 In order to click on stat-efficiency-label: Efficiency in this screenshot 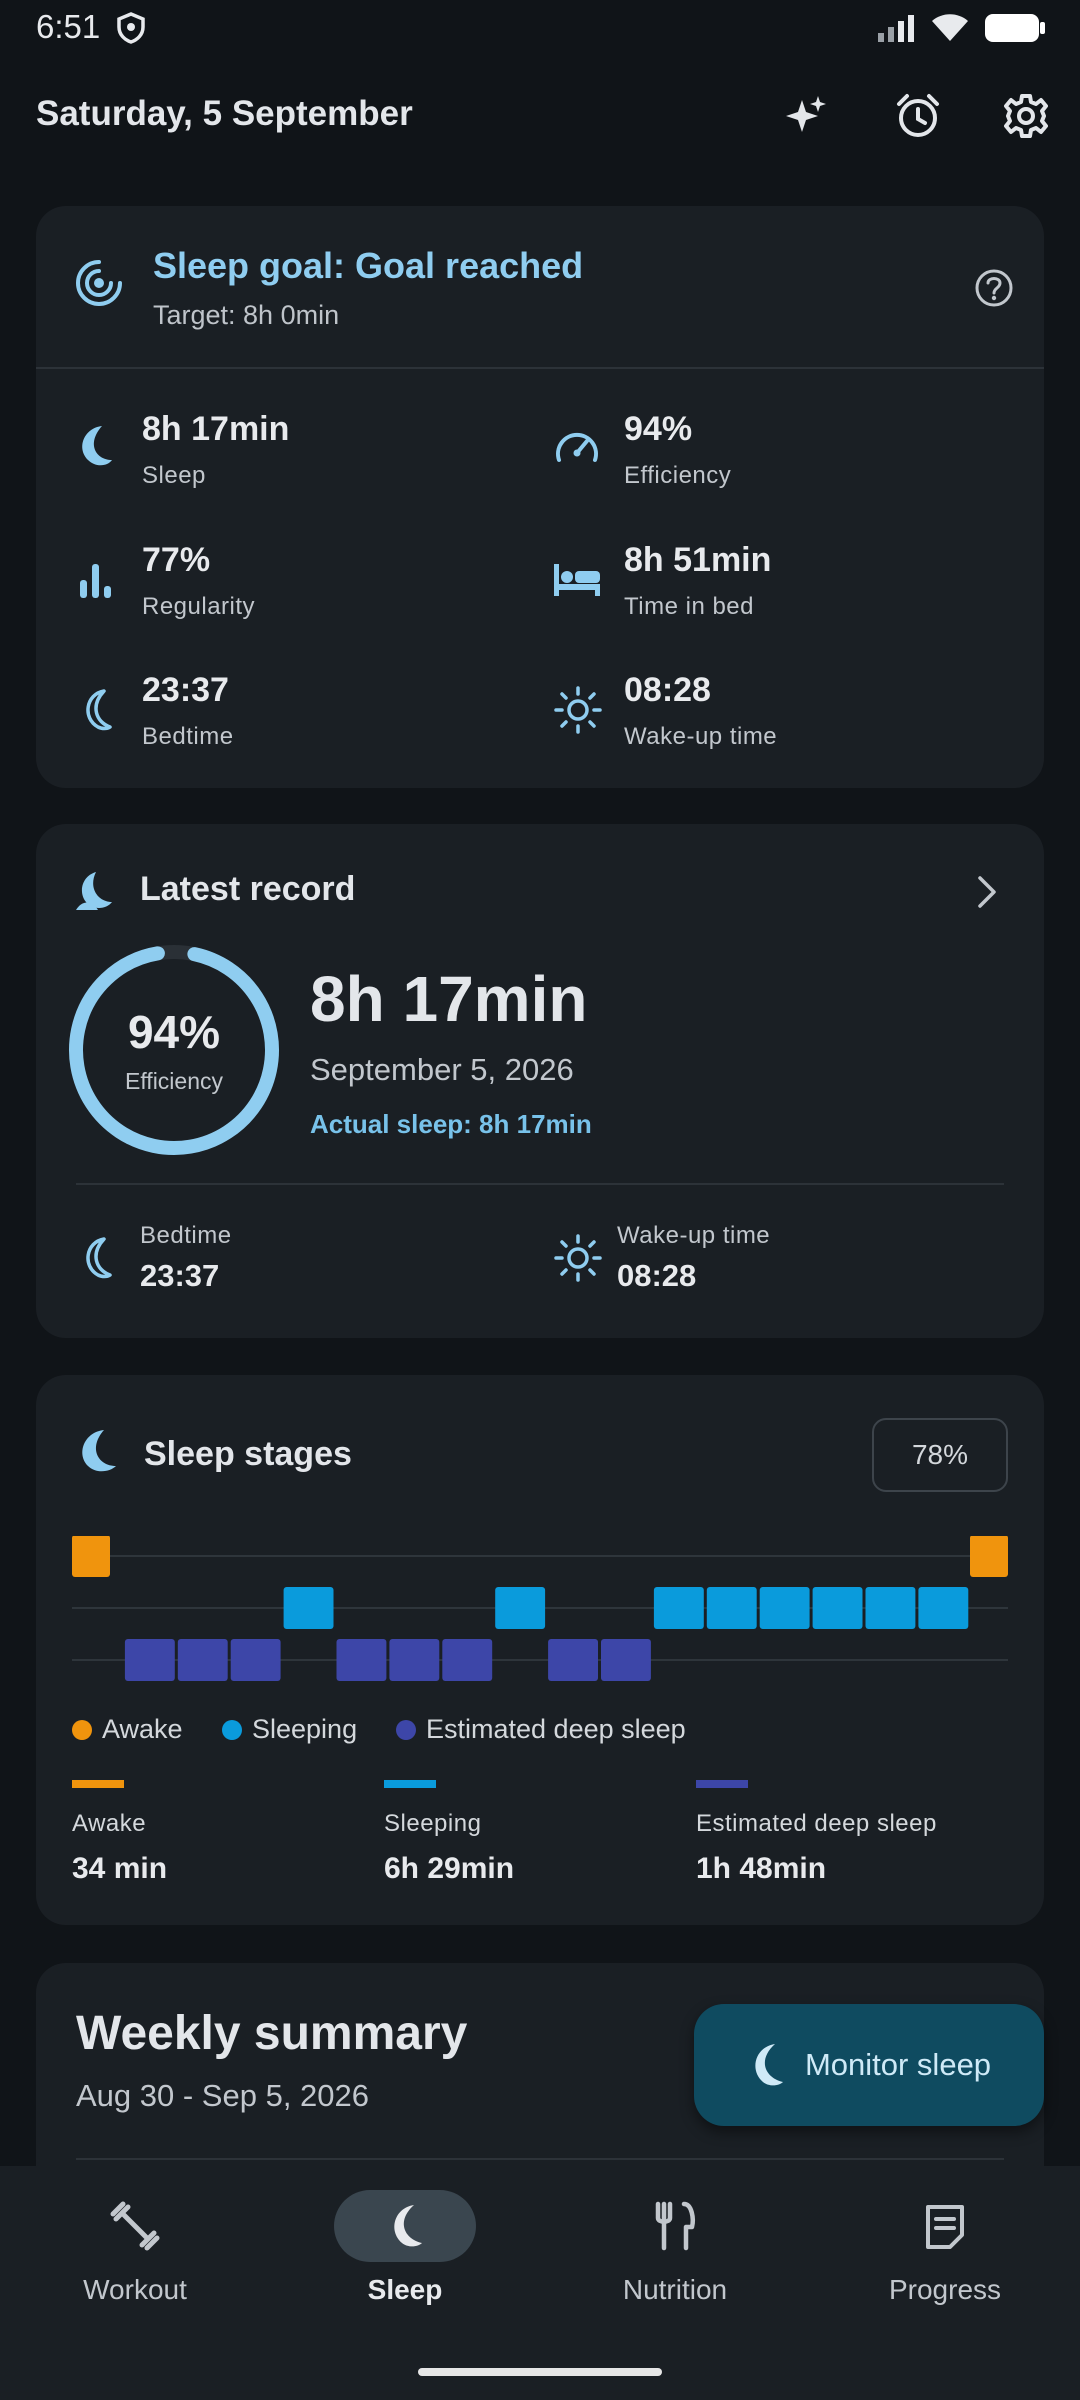, I will do `click(678, 475)`.